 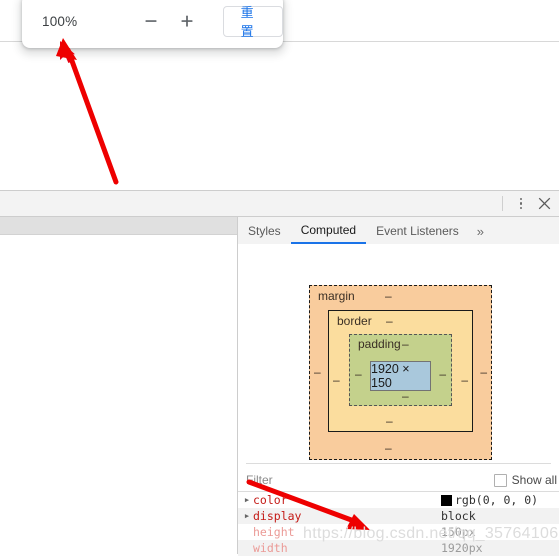 I want to click on zoom-out-button, so click(x=151, y=21).